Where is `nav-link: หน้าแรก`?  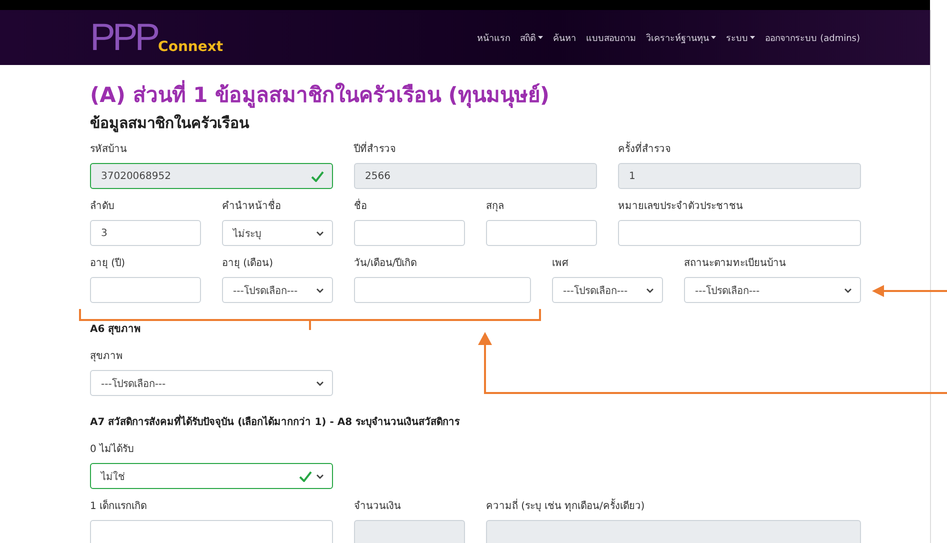
nav-link: หน้าแรก is located at coordinates (493, 37).